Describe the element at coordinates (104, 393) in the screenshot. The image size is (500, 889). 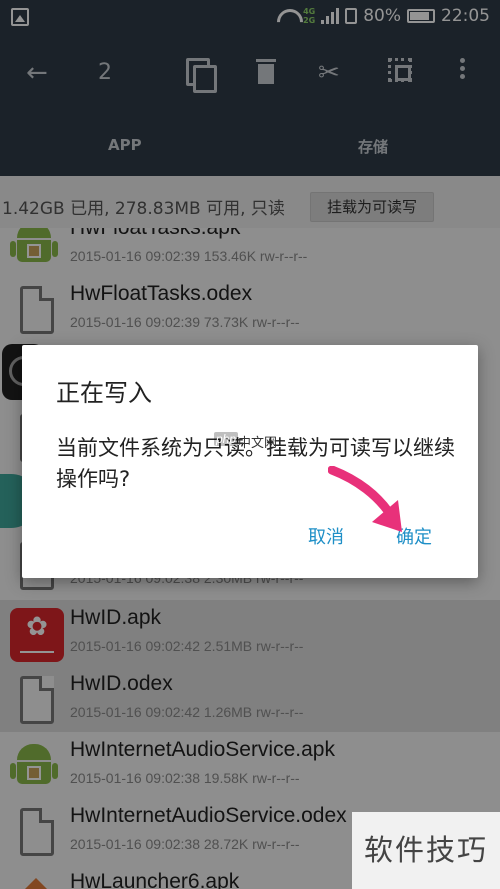
I see `dialog-title: 正在写入` at that location.